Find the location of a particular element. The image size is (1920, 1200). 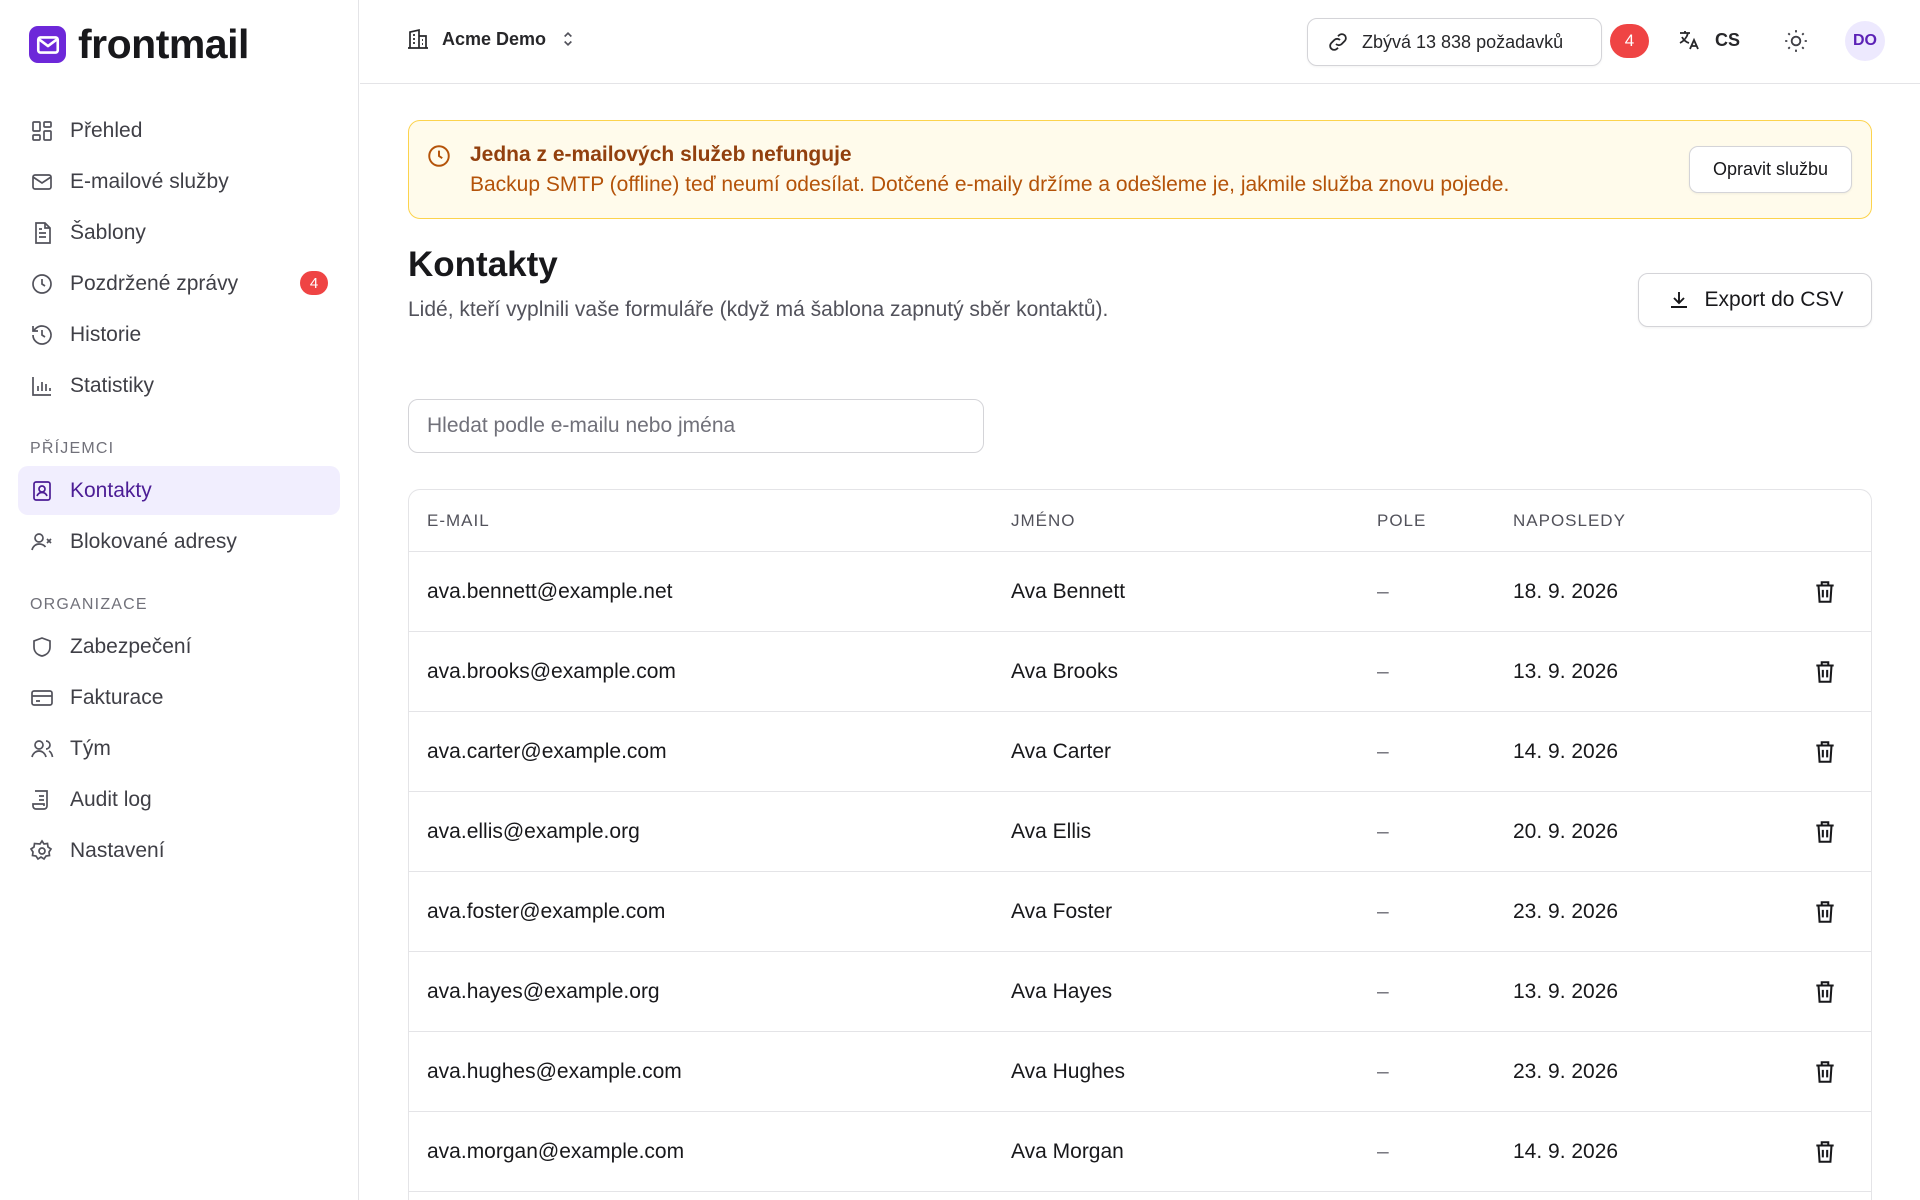

export-csv-button: Export do CSV is located at coordinates (1755, 300).